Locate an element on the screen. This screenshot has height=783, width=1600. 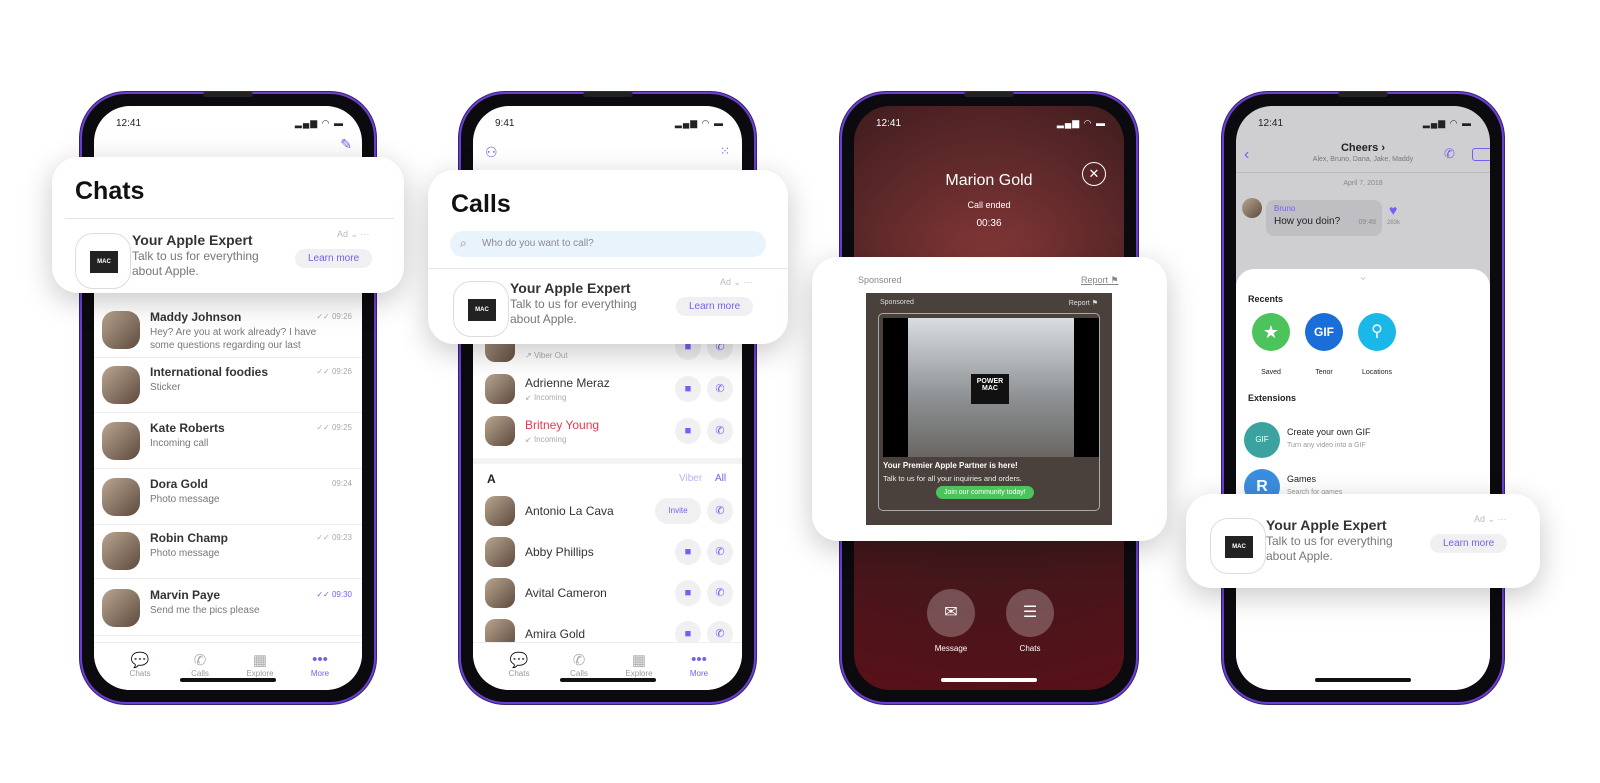
contact-row: Abby Phillips ■ ✆ is located at coordinates (607, 554).